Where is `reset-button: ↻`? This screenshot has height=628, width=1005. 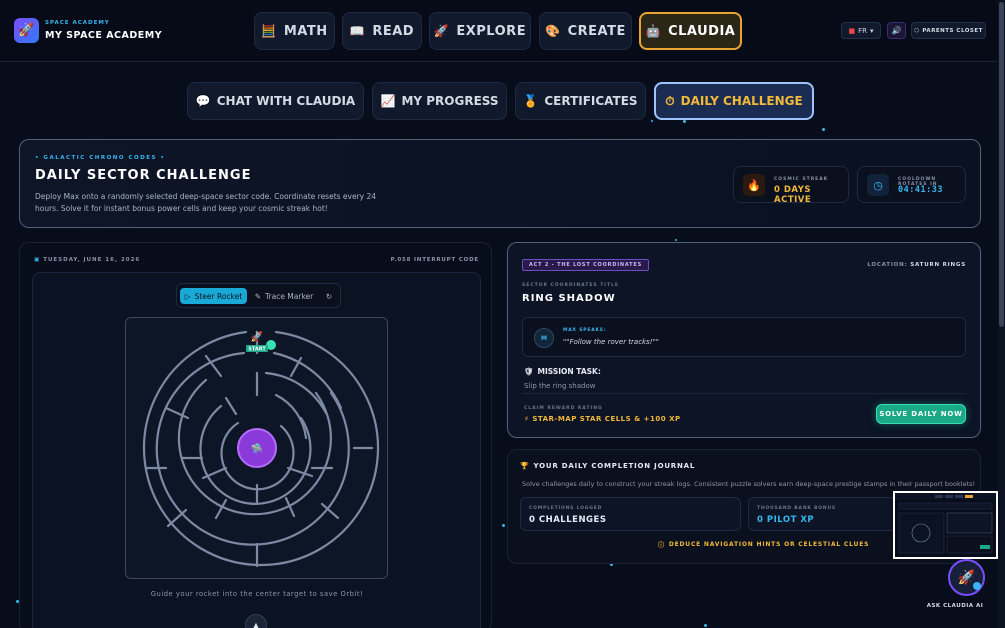 reset-button: ↻ is located at coordinates (329, 296).